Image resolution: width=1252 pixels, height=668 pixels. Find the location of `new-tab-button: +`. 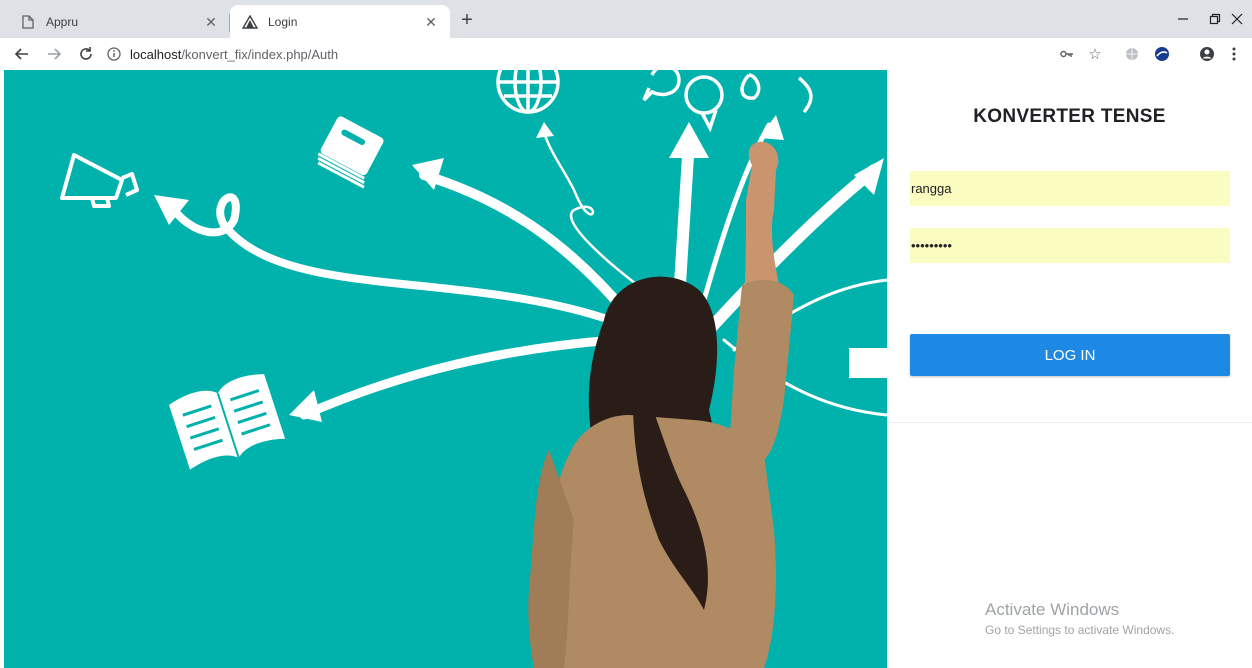

new-tab-button: + is located at coordinates (467, 21).